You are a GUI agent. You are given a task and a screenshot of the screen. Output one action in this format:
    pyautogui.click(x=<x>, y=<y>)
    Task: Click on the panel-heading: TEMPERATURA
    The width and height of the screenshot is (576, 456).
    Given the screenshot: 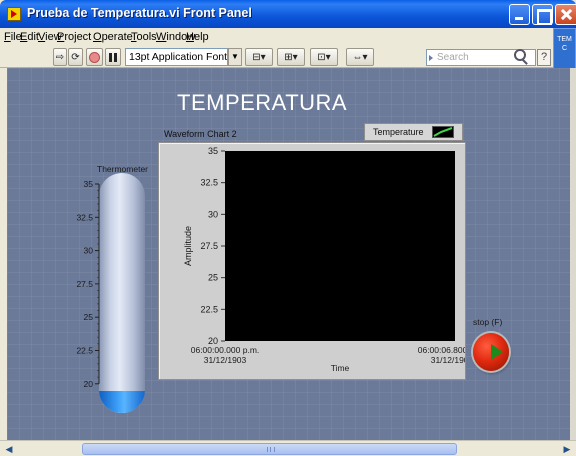 What is the action you would take?
    pyautogui.click(x=262, y=102)
    